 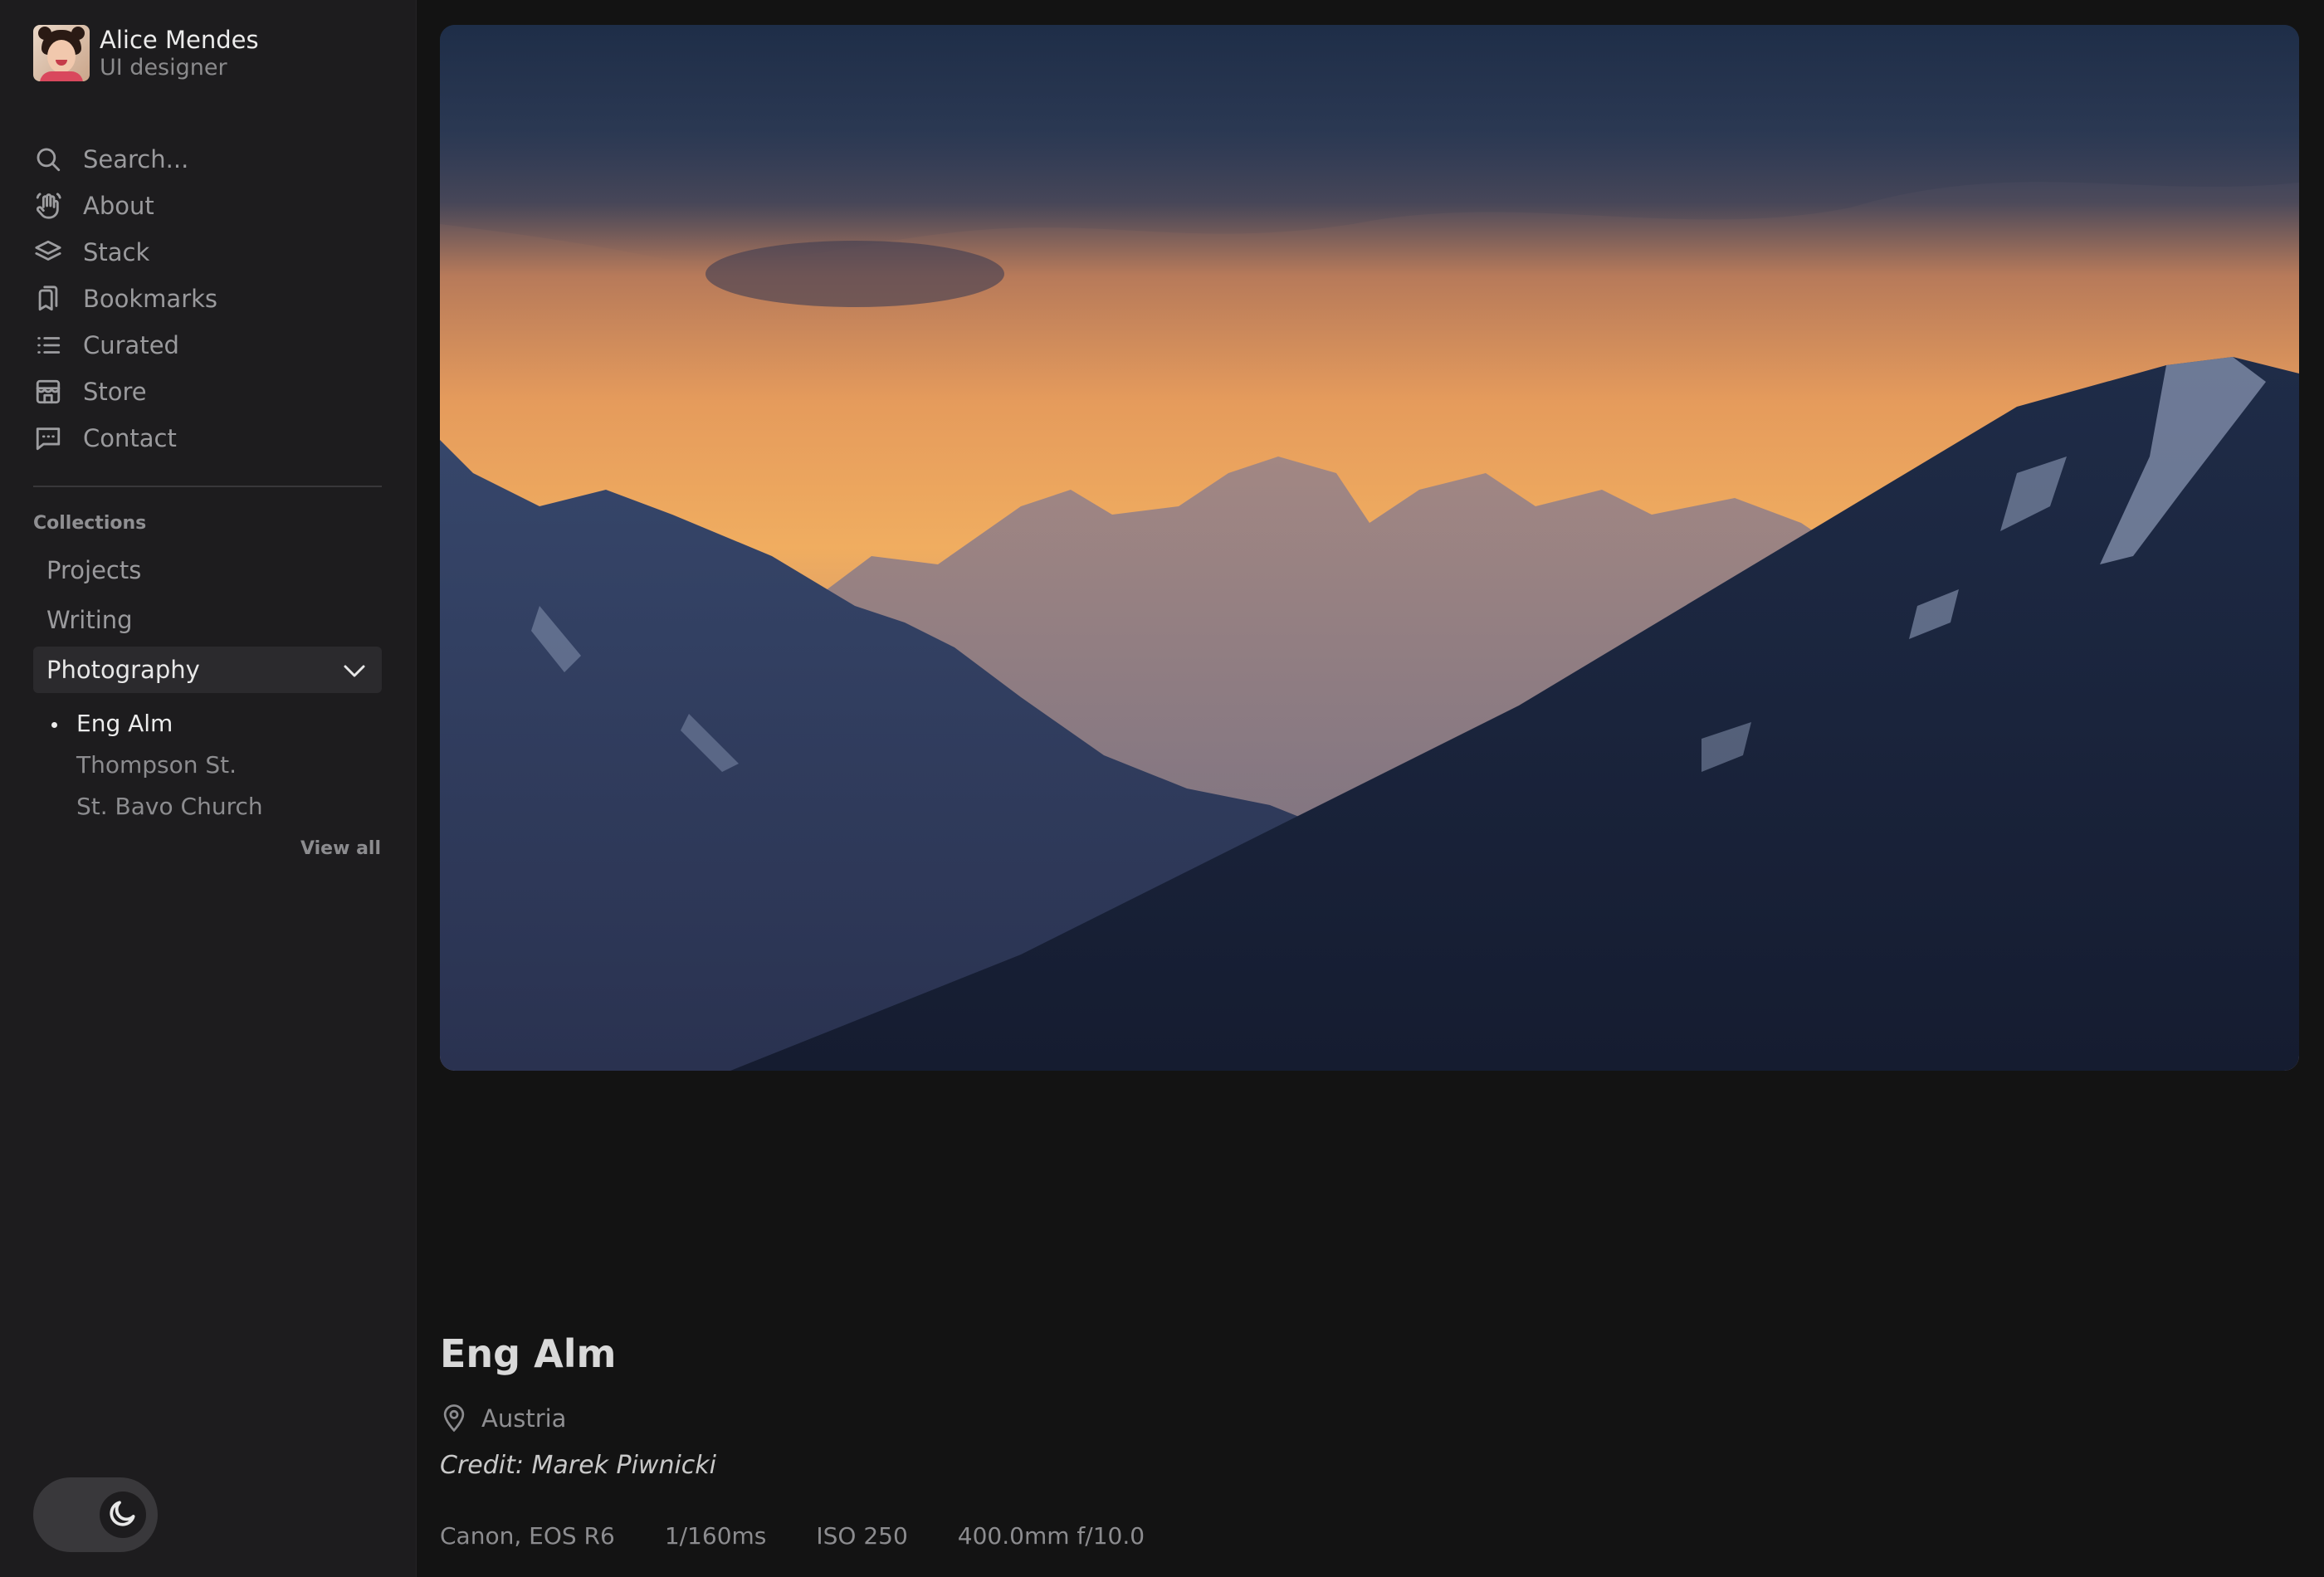 What do you see at coordinates (527, 1536) in the screenshot?
I see `exif-camera: Canon, EOS R6` at bounding box center [527, 1536].